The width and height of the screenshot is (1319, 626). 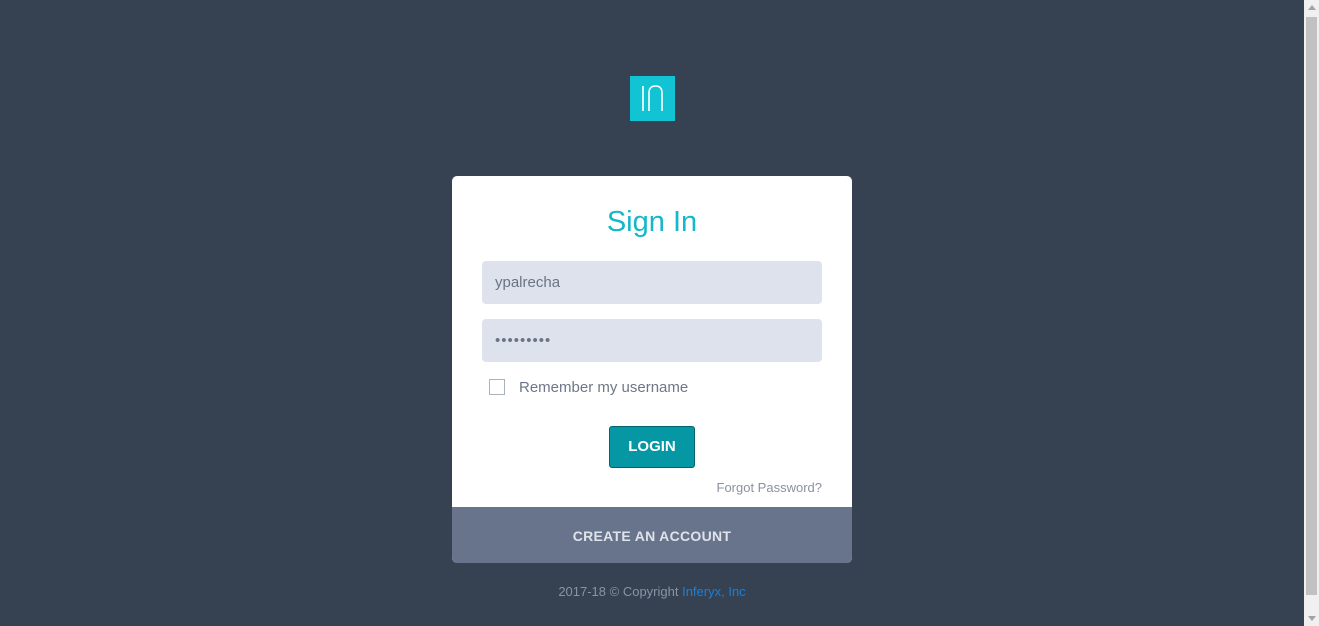 What do you see at coordinates (603, 387) in the screenshot?
I see `remember-label: Remember my username` at bounding box center [603, 387].